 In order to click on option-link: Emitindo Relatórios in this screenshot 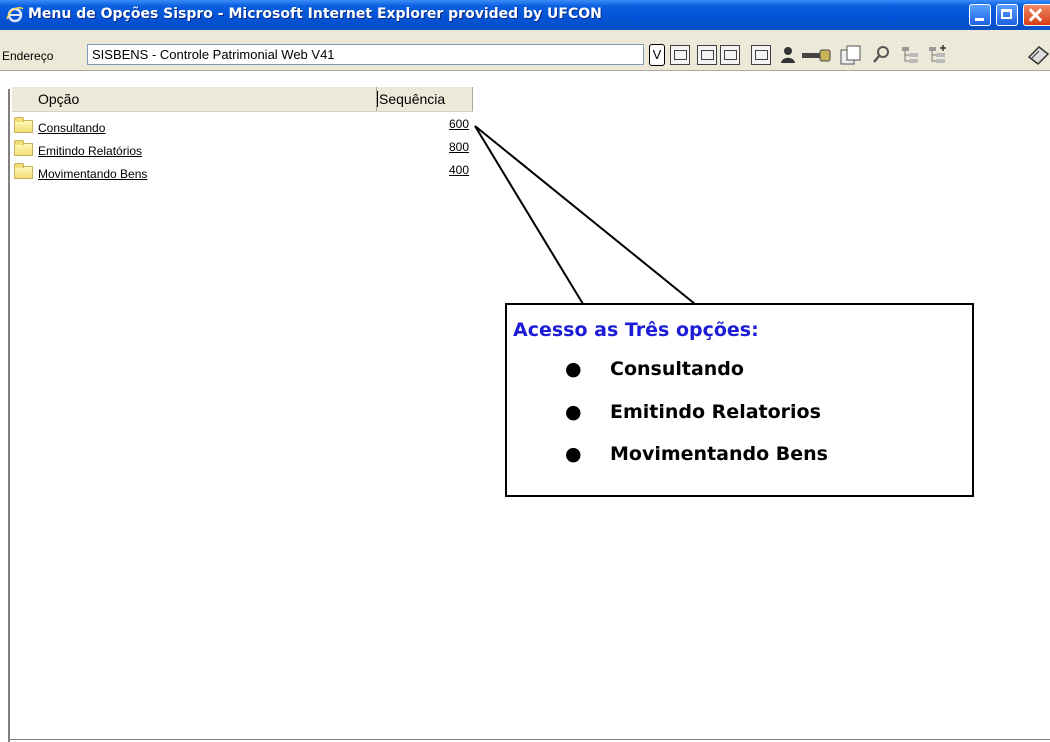, I will do `click(90, 151)`.